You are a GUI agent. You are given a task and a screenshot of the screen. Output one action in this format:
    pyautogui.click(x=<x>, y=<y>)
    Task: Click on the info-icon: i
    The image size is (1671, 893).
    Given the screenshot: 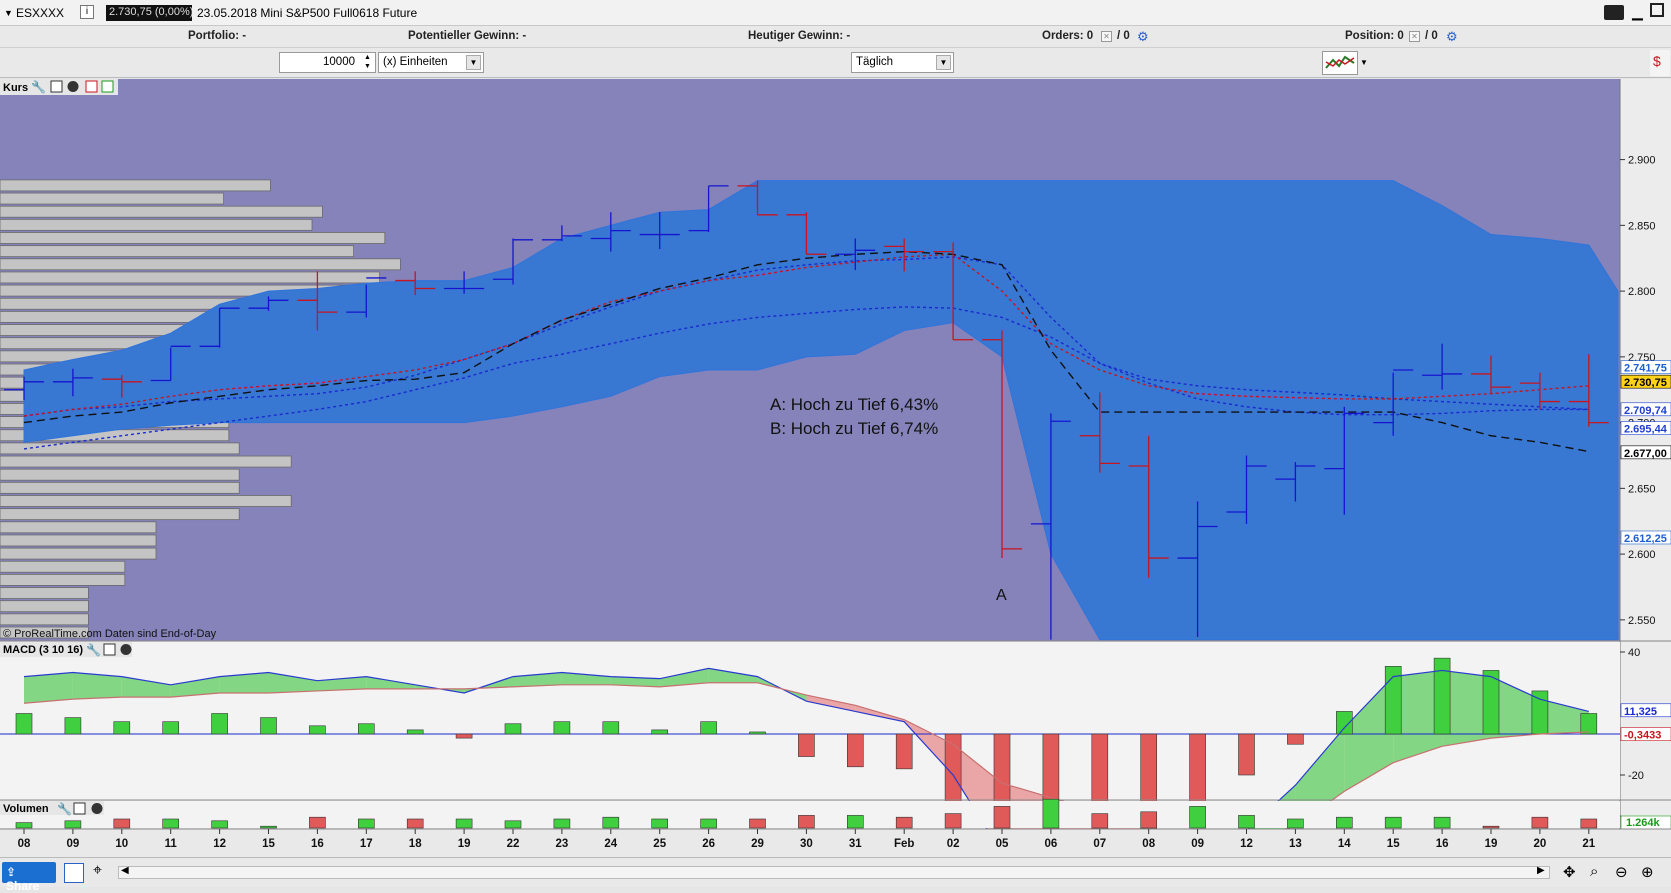 What is the action you would take?
    pyautogui.click(x=87, y=12)
    